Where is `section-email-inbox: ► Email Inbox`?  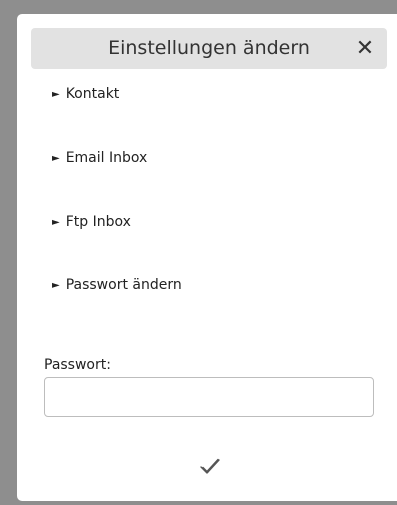 section-email-inbox: ► Email Inbox is located at coordinates (99, 158).